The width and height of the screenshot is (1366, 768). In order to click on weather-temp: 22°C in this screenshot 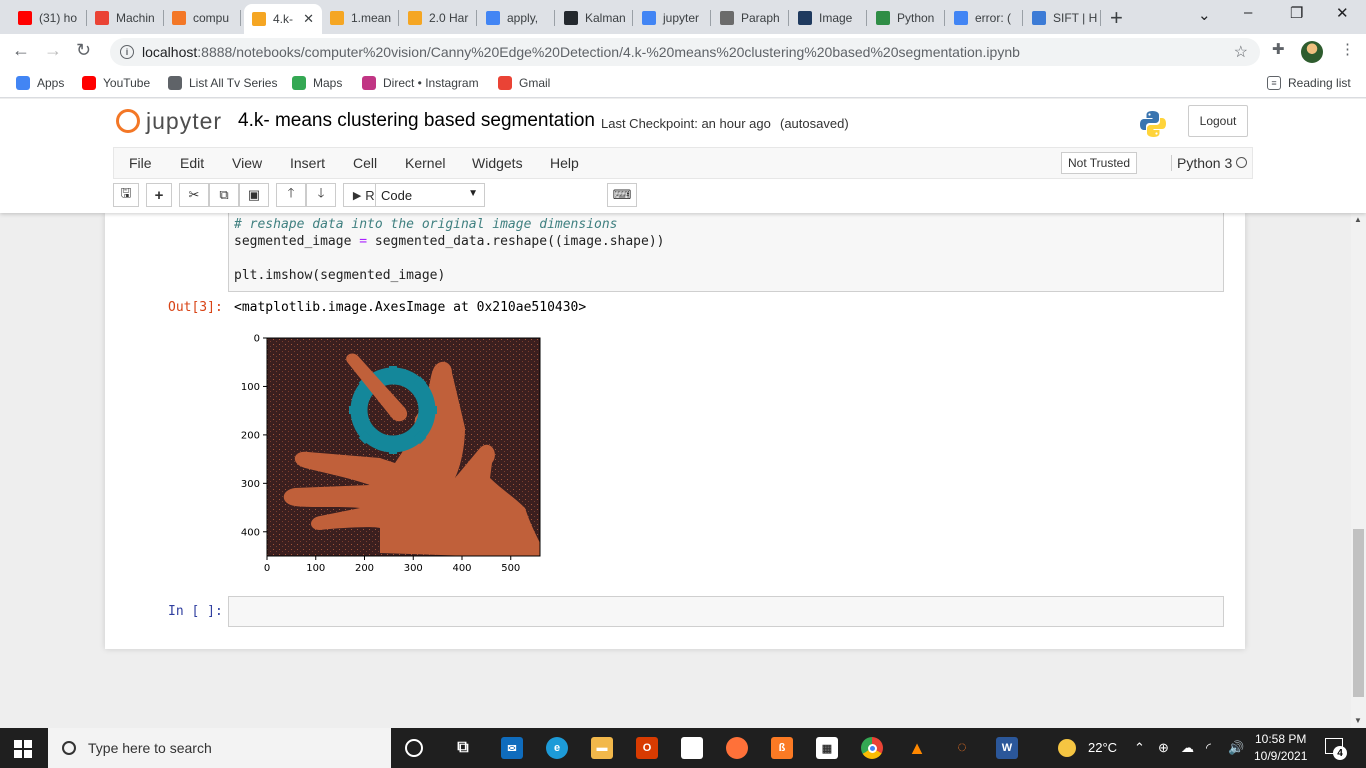, I will do `click(1102, 747)`.